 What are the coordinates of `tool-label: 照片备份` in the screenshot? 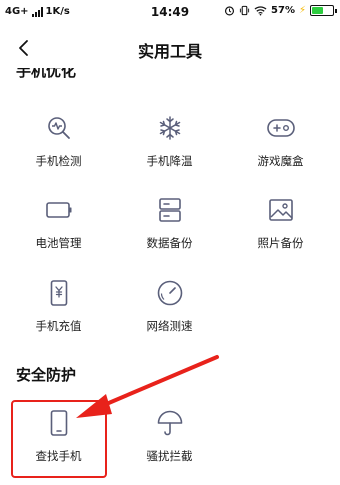 It's located at (280, 243).